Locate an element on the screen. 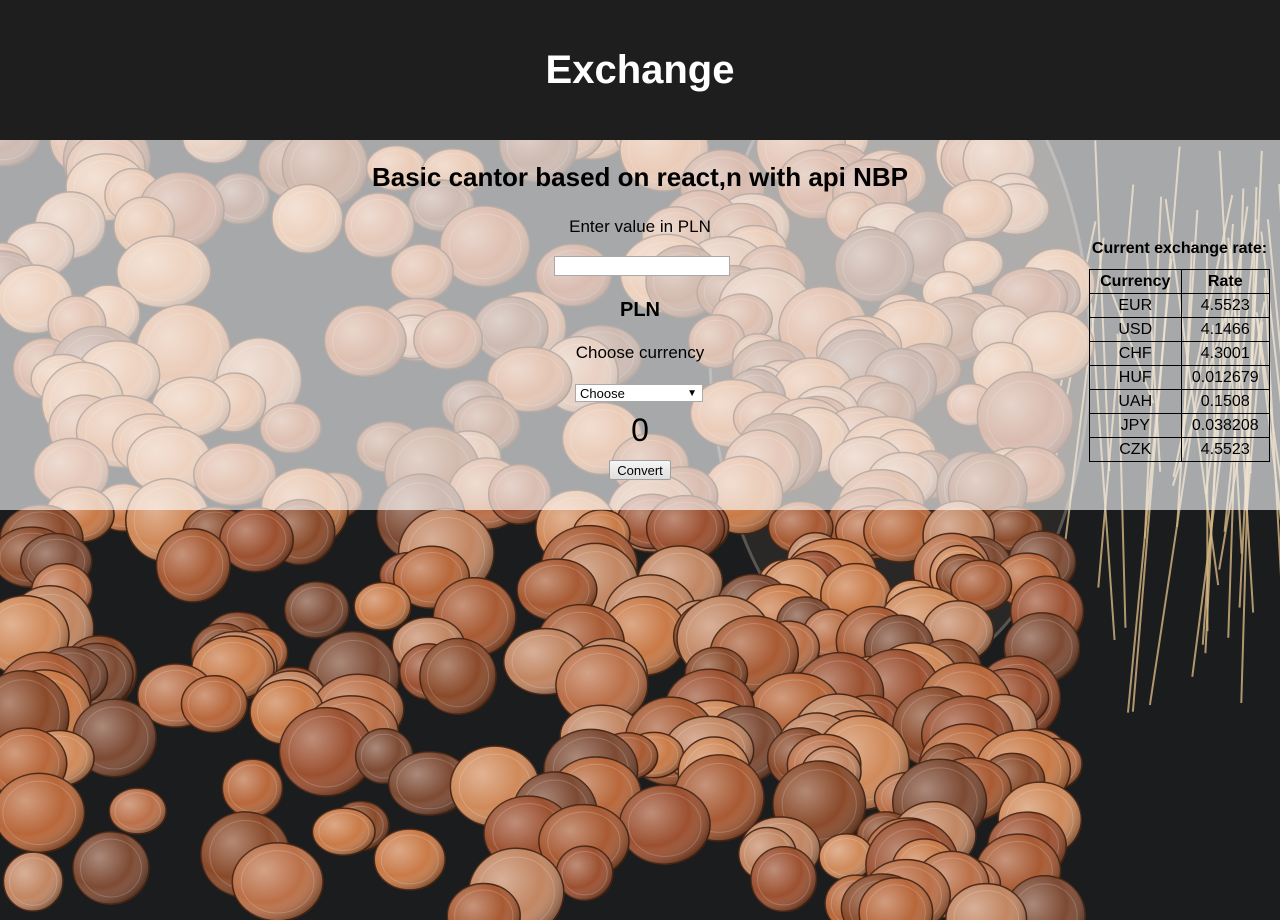  column-header-currency: Currency is located at coordinates (1135, 281).